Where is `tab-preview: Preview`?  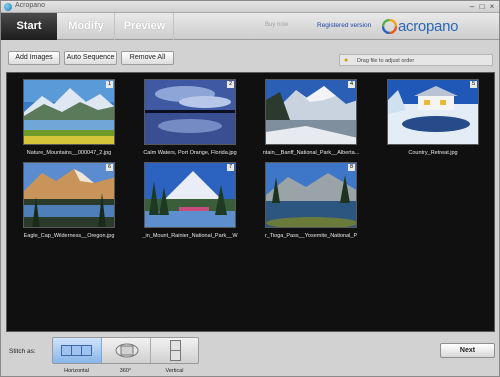
tab-preview: Preview is located at coordinates (145, 26).